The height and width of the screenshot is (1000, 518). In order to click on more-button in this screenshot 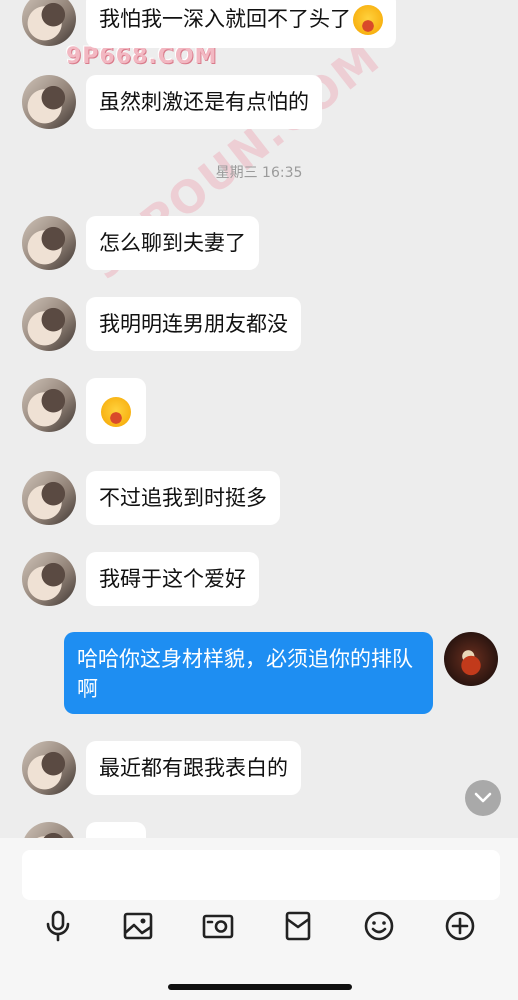, I will do `click(460, 926)`.